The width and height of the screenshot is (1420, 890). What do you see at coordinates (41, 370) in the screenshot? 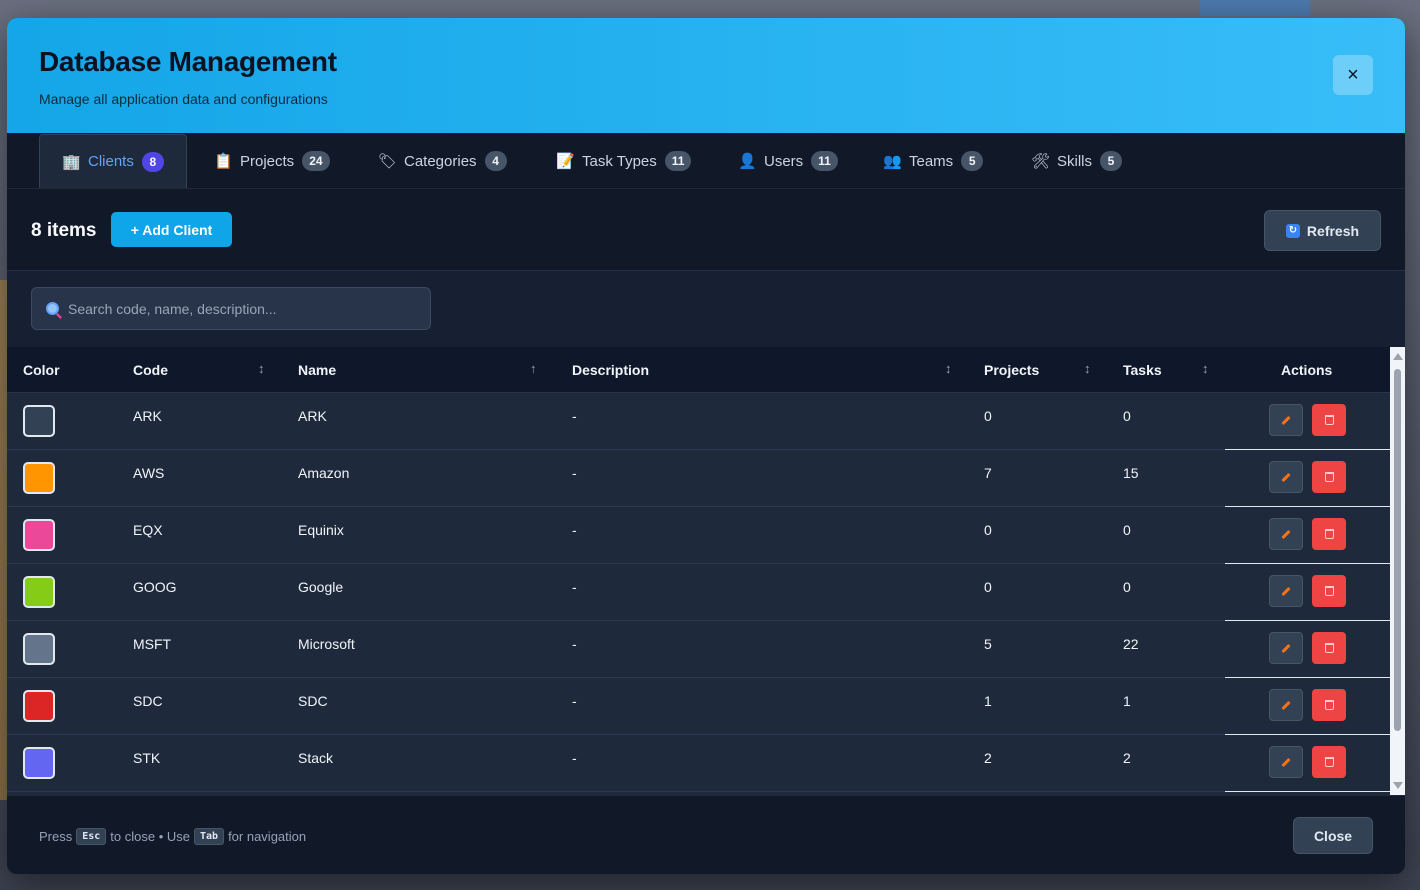
I see `column-header-color: Color` at bounding box center [41, 370].